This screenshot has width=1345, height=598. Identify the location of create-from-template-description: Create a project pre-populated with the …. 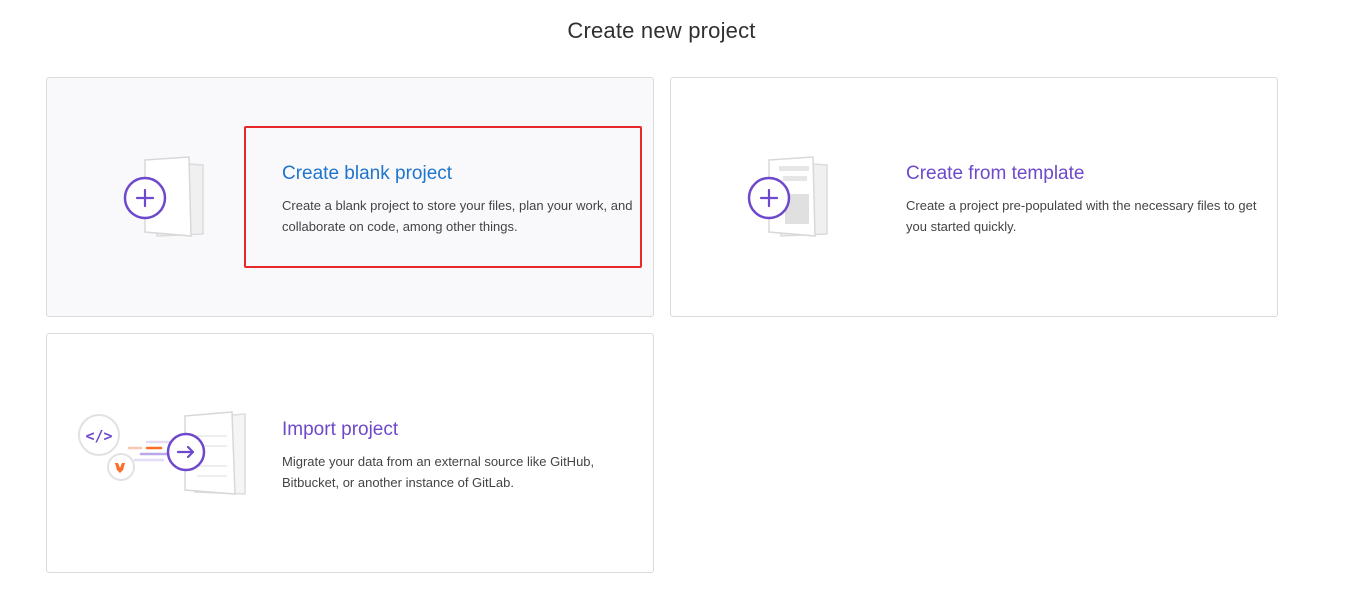
(1081, 216).